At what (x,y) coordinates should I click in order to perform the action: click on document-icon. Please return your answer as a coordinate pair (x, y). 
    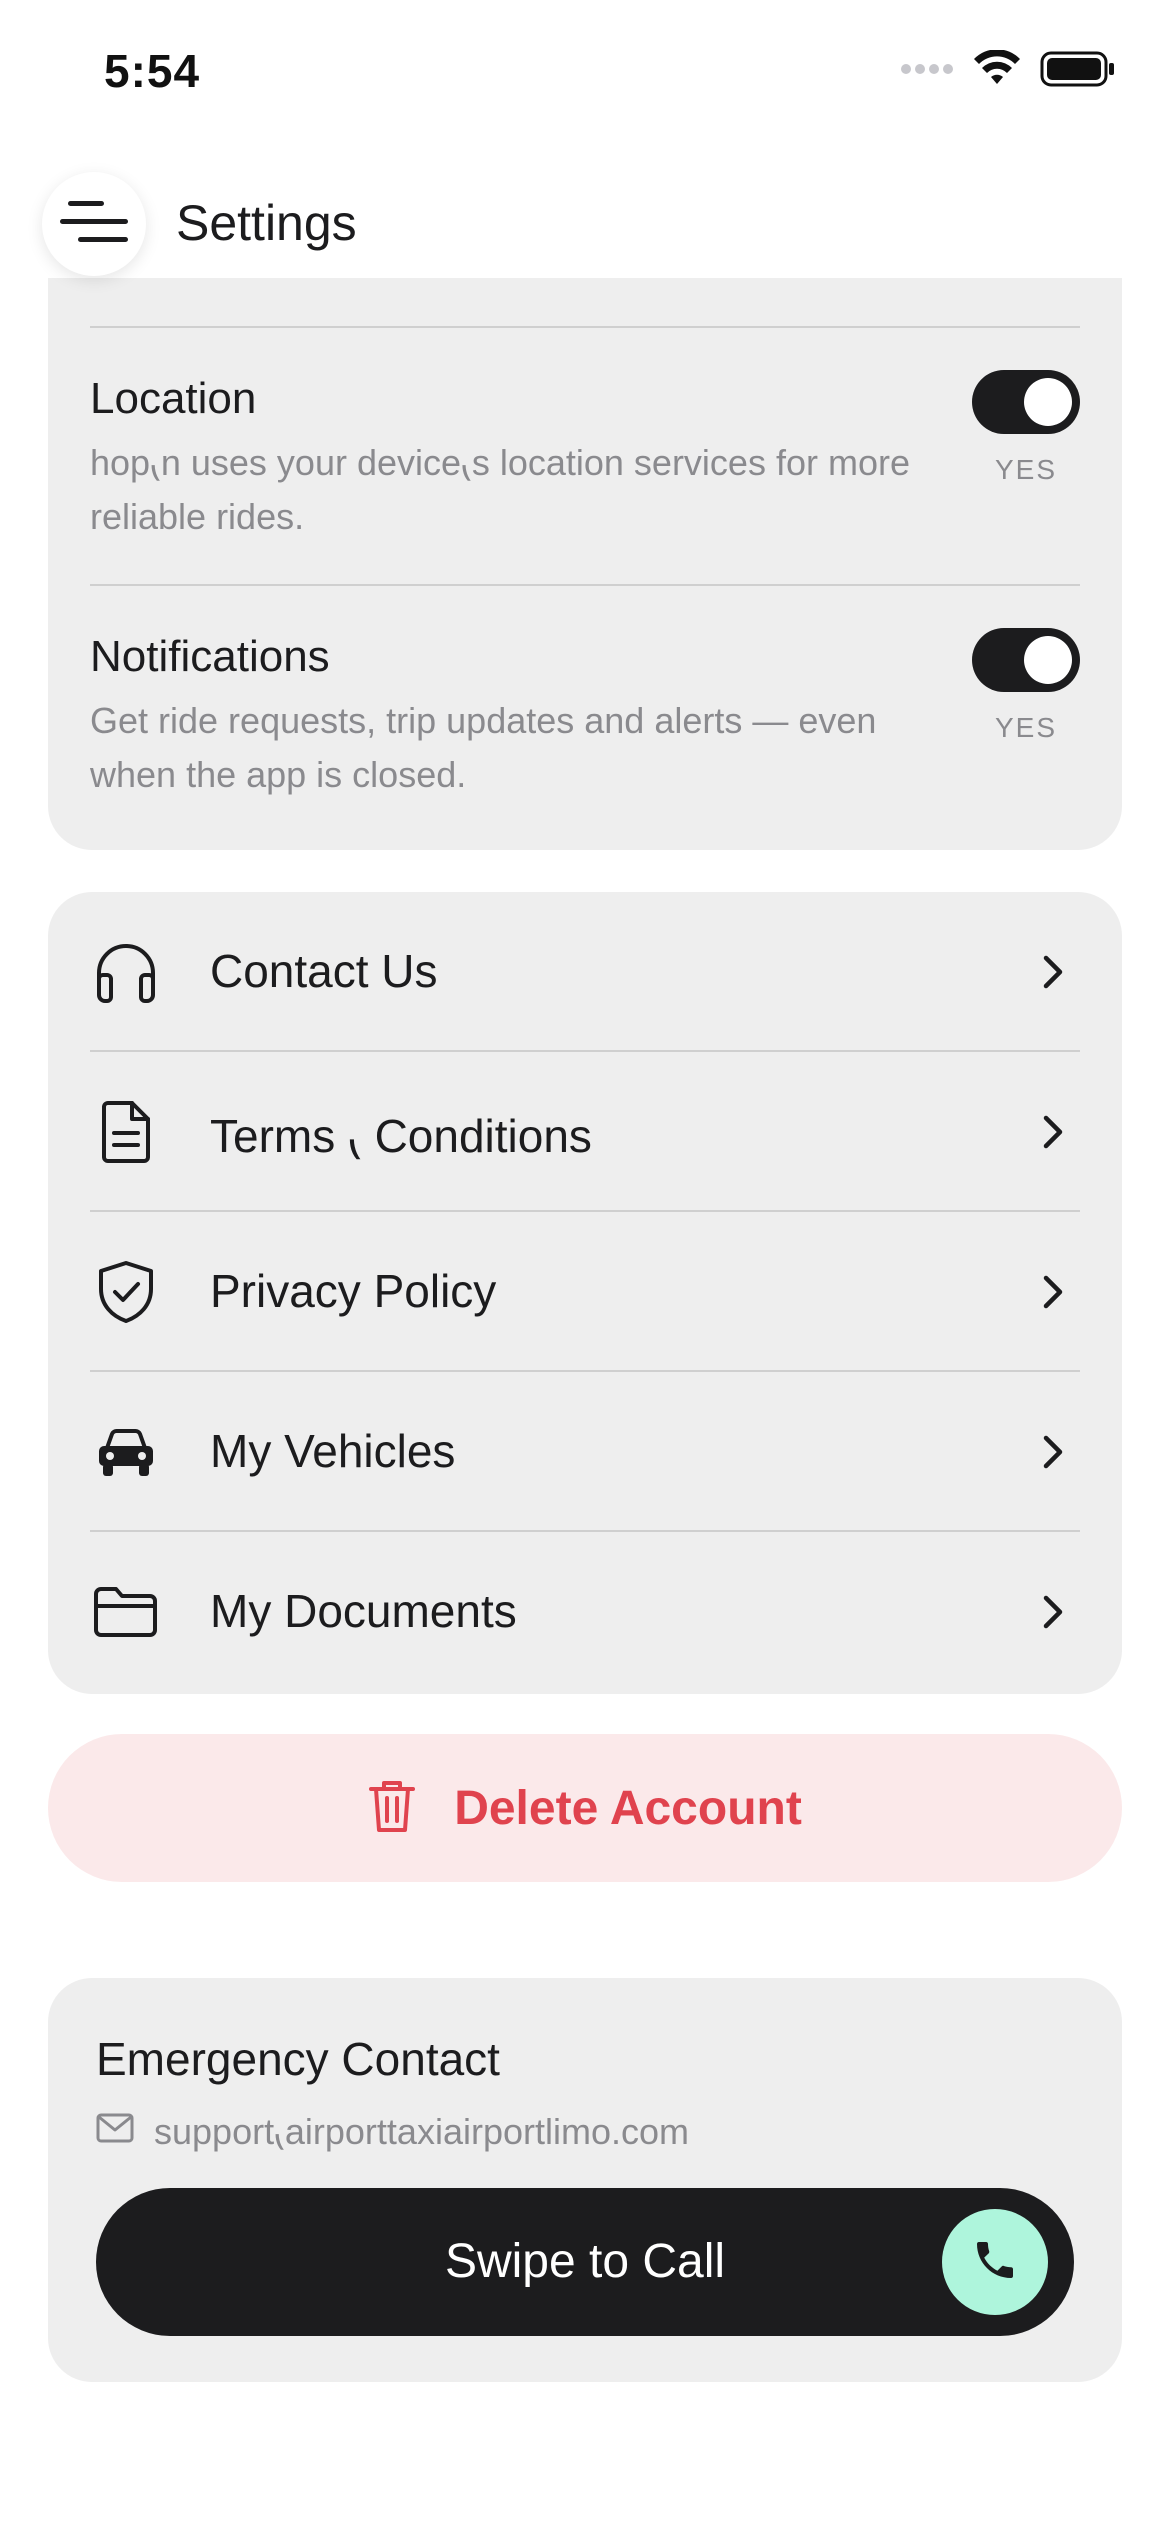
    Looking at the image, I should click on (126, 1132).